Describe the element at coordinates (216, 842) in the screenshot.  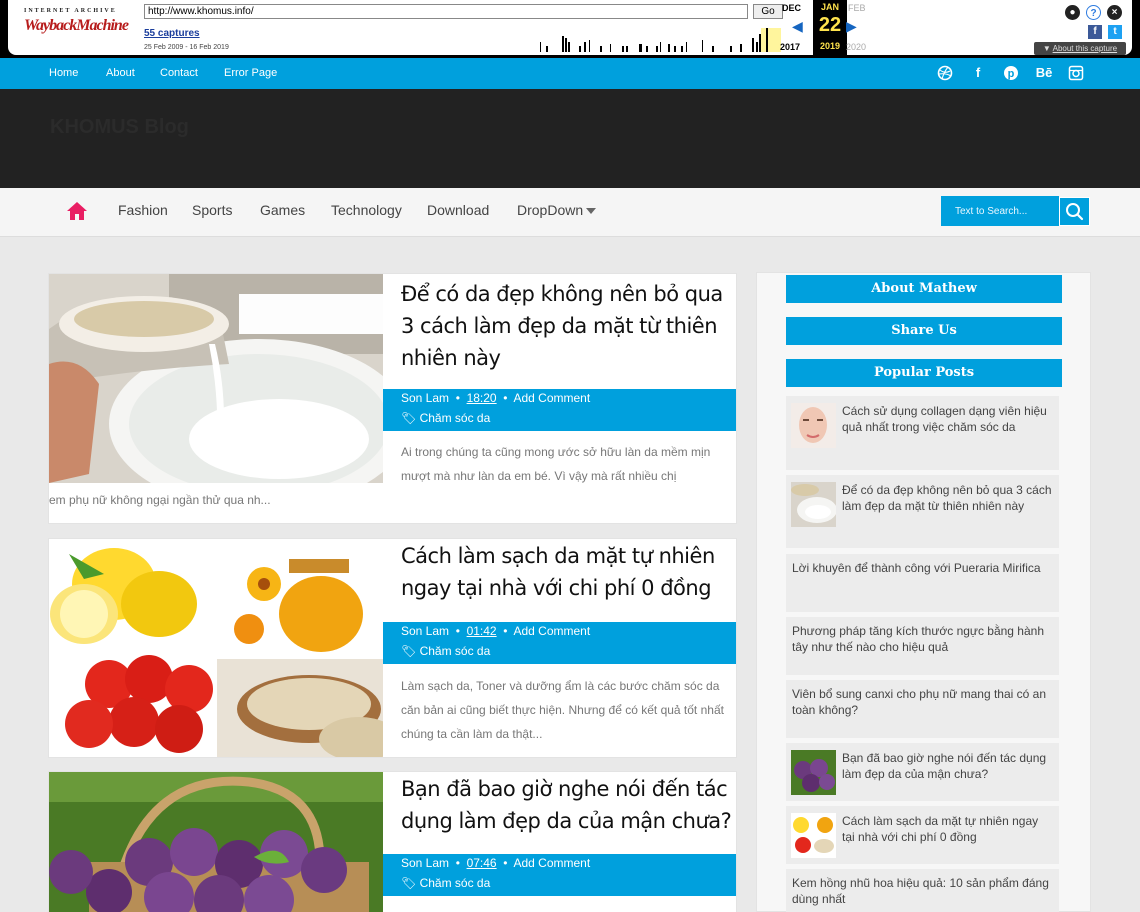
I see `post-thumbnail-plums` at that location.